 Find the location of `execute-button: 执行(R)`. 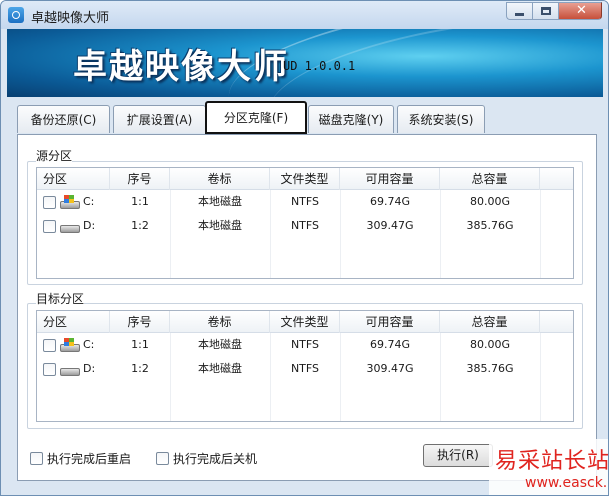

execute-button: 执行(R) is located at coordinates (458, 455).